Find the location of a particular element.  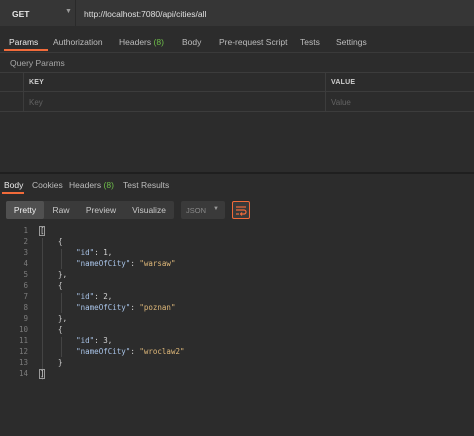

code-line: 14] is located at coordinates (237, 374).